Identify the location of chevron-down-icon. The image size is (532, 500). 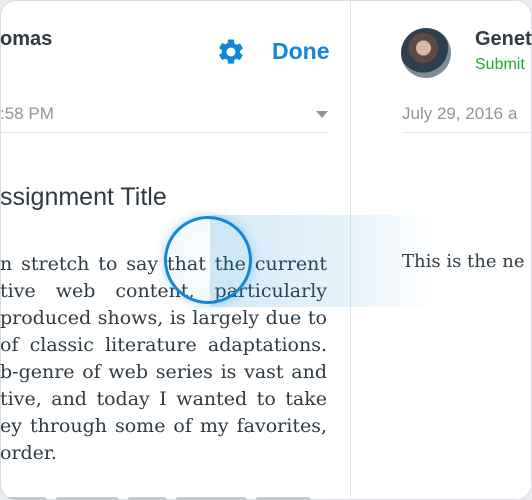
(322, 114).